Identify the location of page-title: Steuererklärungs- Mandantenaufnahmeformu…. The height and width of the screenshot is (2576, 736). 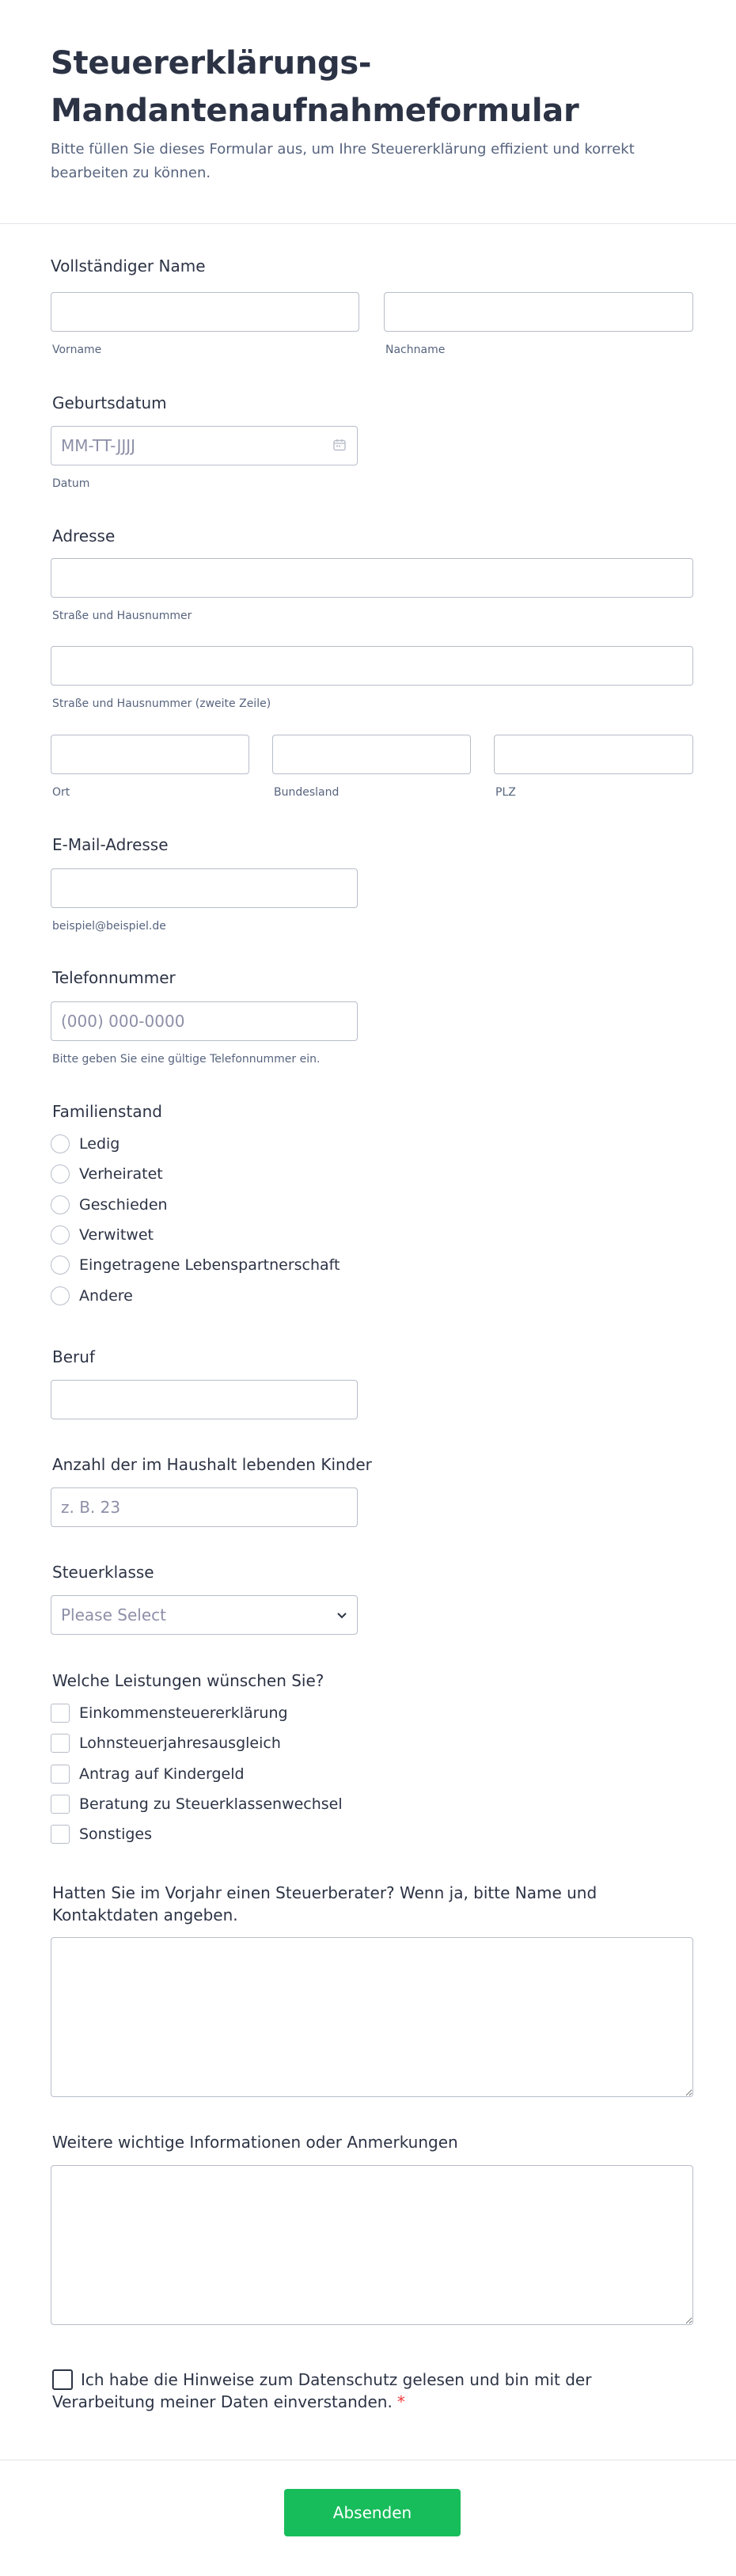
(368, 87).